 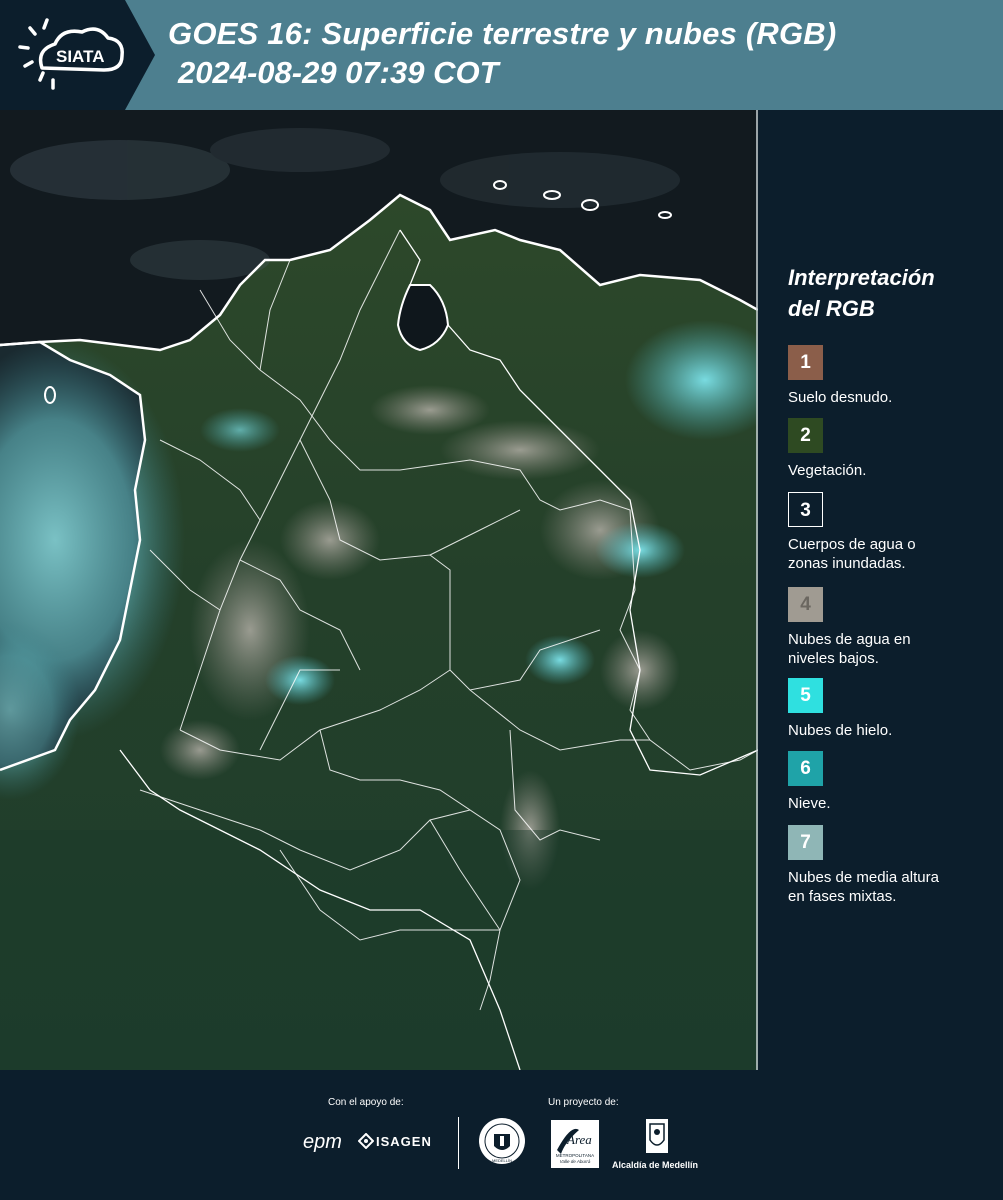 I want to click on legend-label-line2: niveles bajos., so click(x=833, y=658).